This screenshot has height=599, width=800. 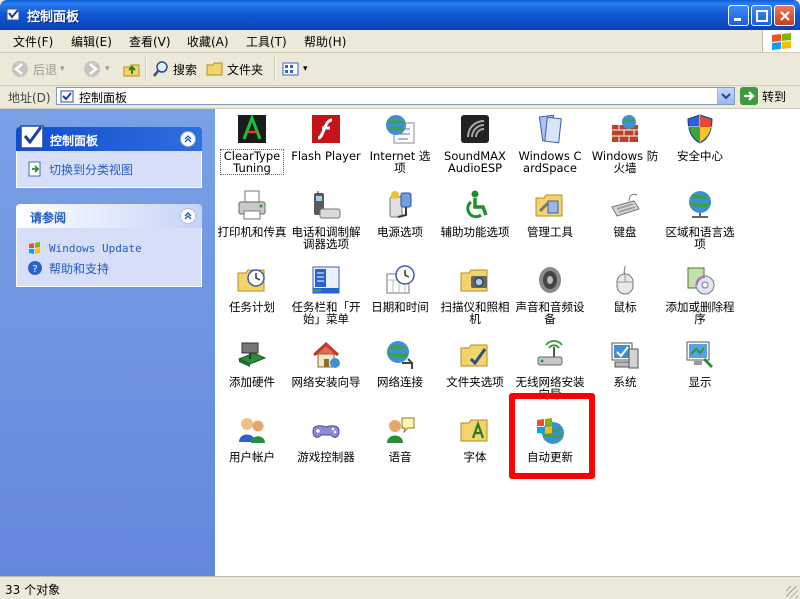 I want to click on fonts-item: 字体, so click(x=475, y=438).